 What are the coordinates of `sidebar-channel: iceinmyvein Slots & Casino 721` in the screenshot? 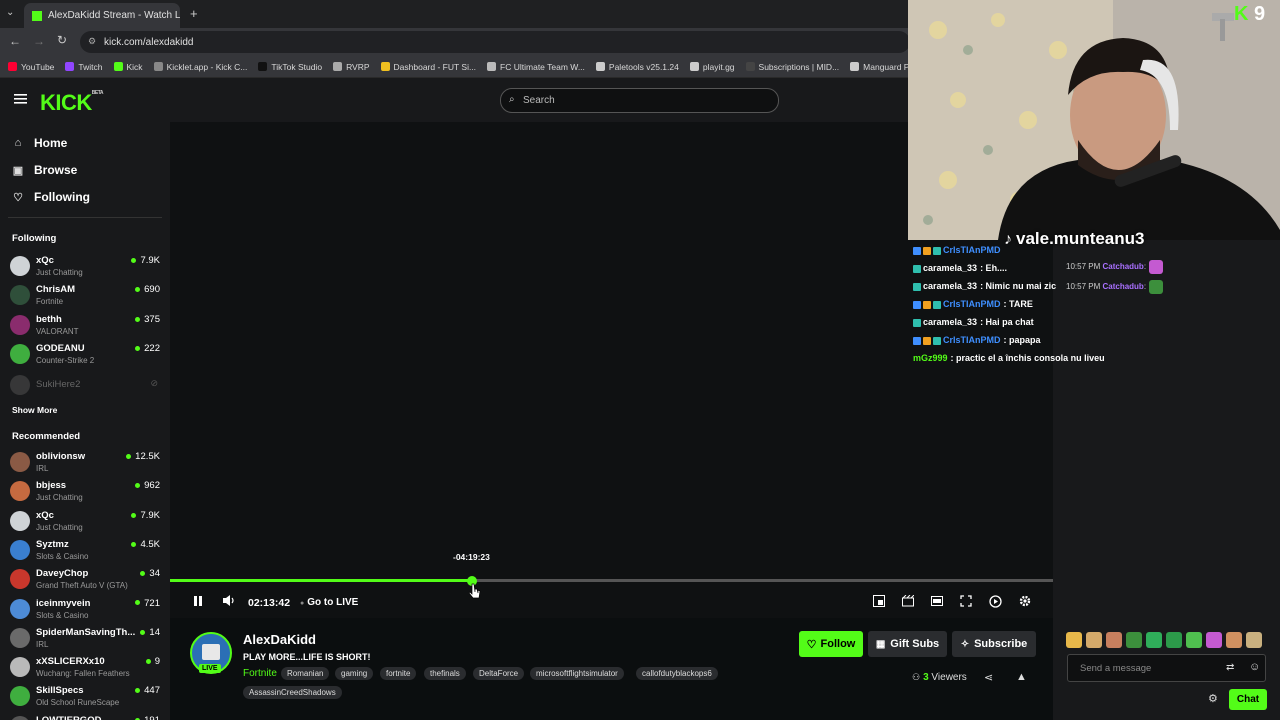 It's located at (85, 610).